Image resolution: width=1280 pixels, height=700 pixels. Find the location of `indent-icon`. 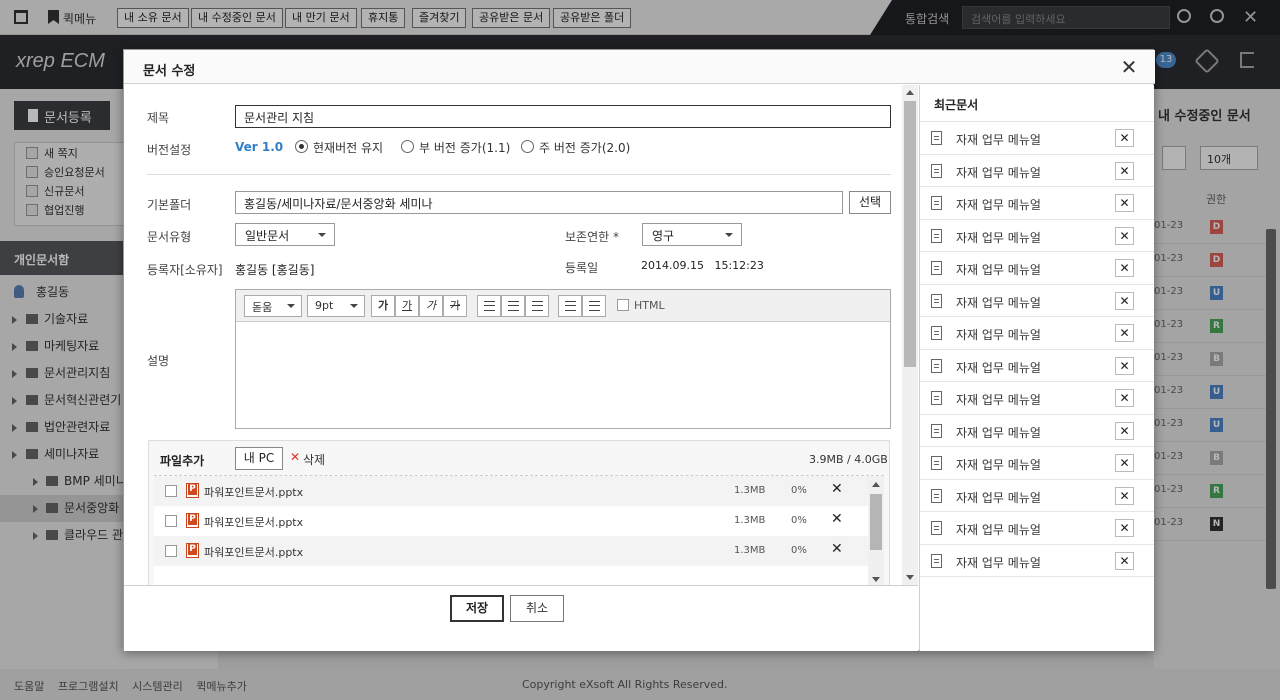

indent-icon is located at coordinates (570, 306).